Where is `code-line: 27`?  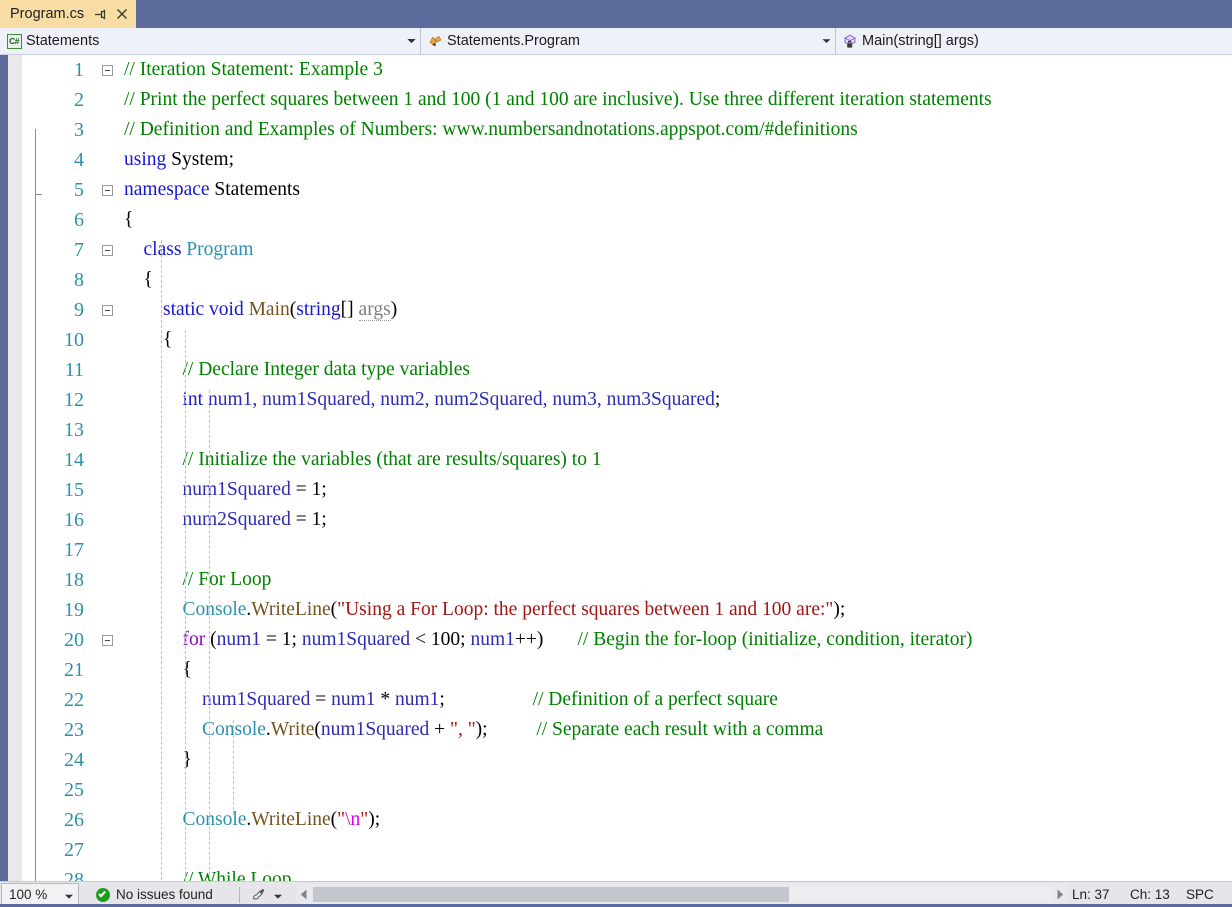
code-line: 27 is located at coordinates (627, 850).